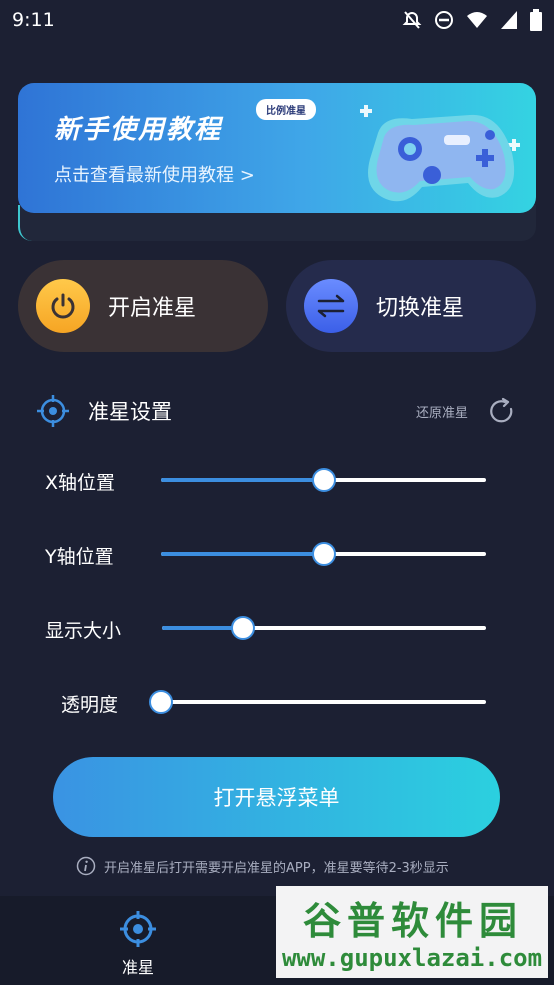 This screenshot has width=554, height=985. Describe the element at coordinates (277, 20) in the screenshot. I see `status-bar: 9:11` at that location.